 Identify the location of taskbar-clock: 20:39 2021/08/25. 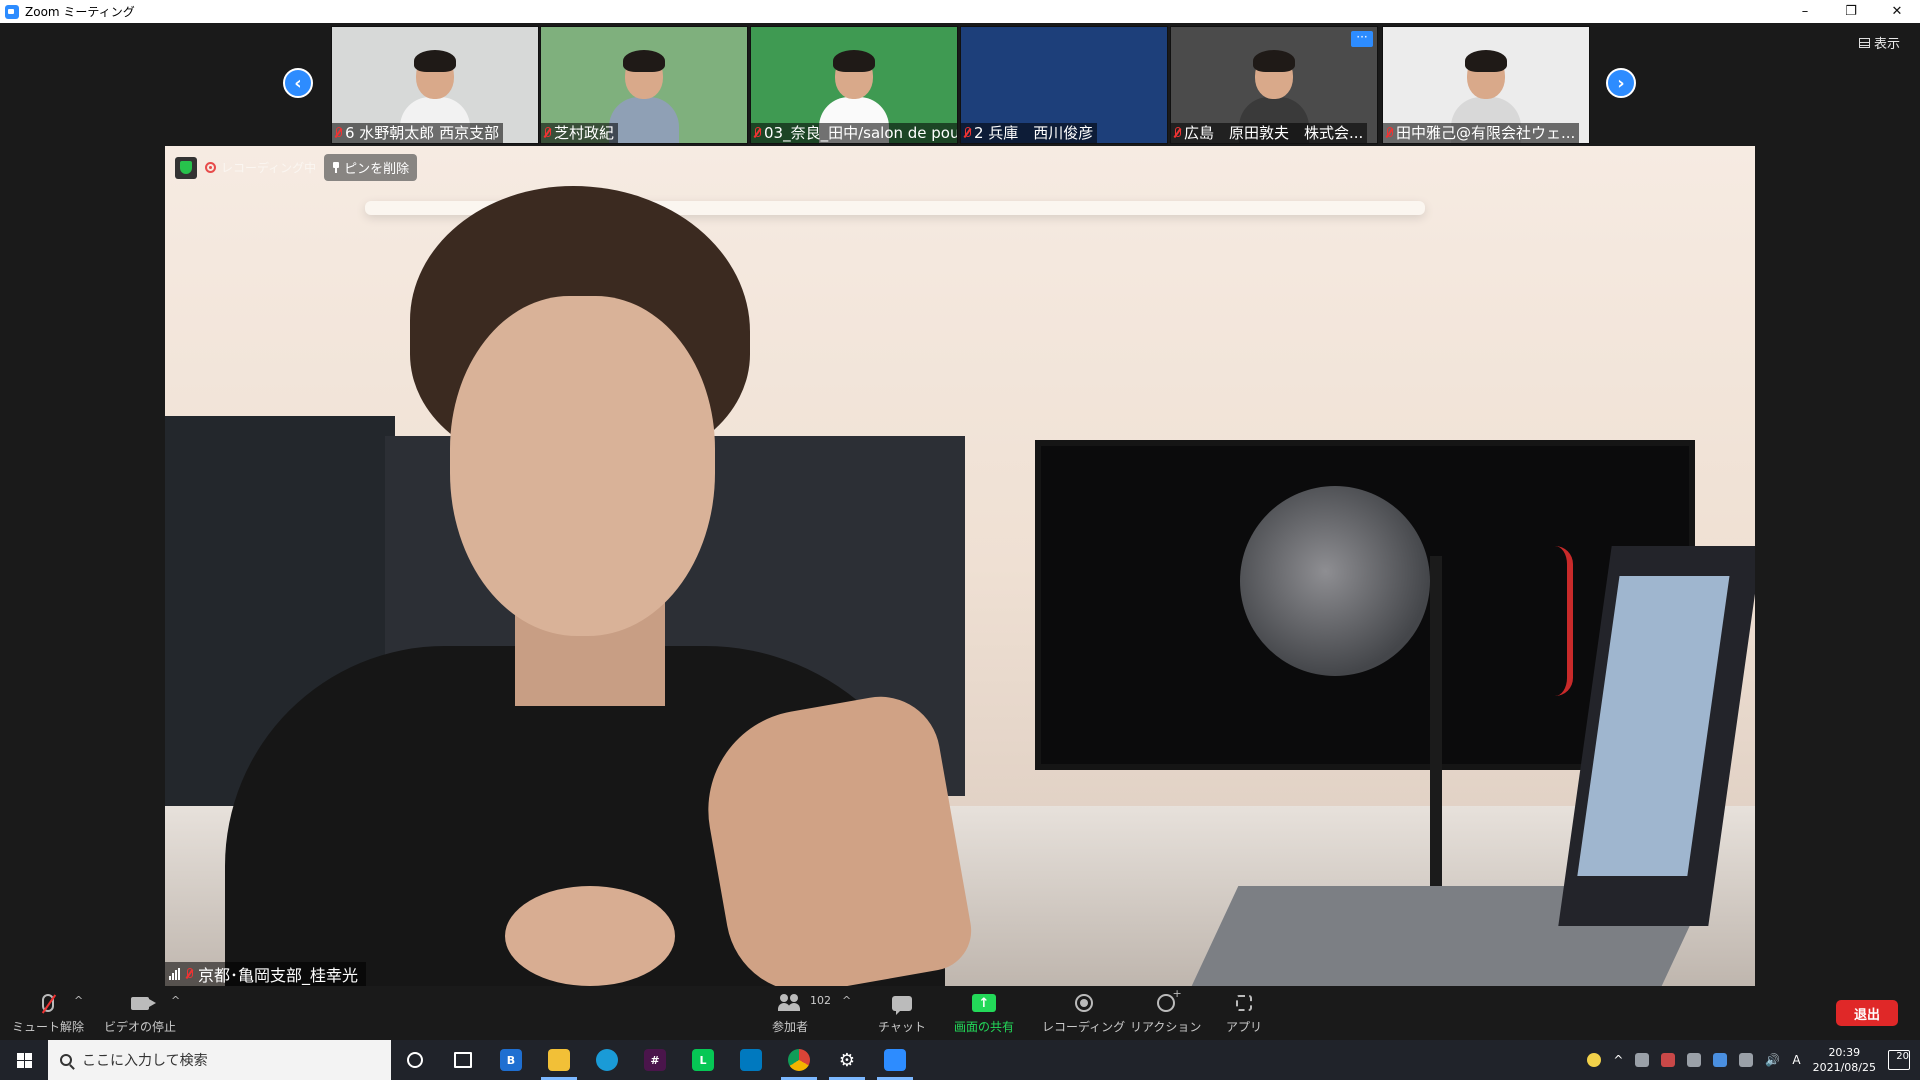
(1844, 1060).